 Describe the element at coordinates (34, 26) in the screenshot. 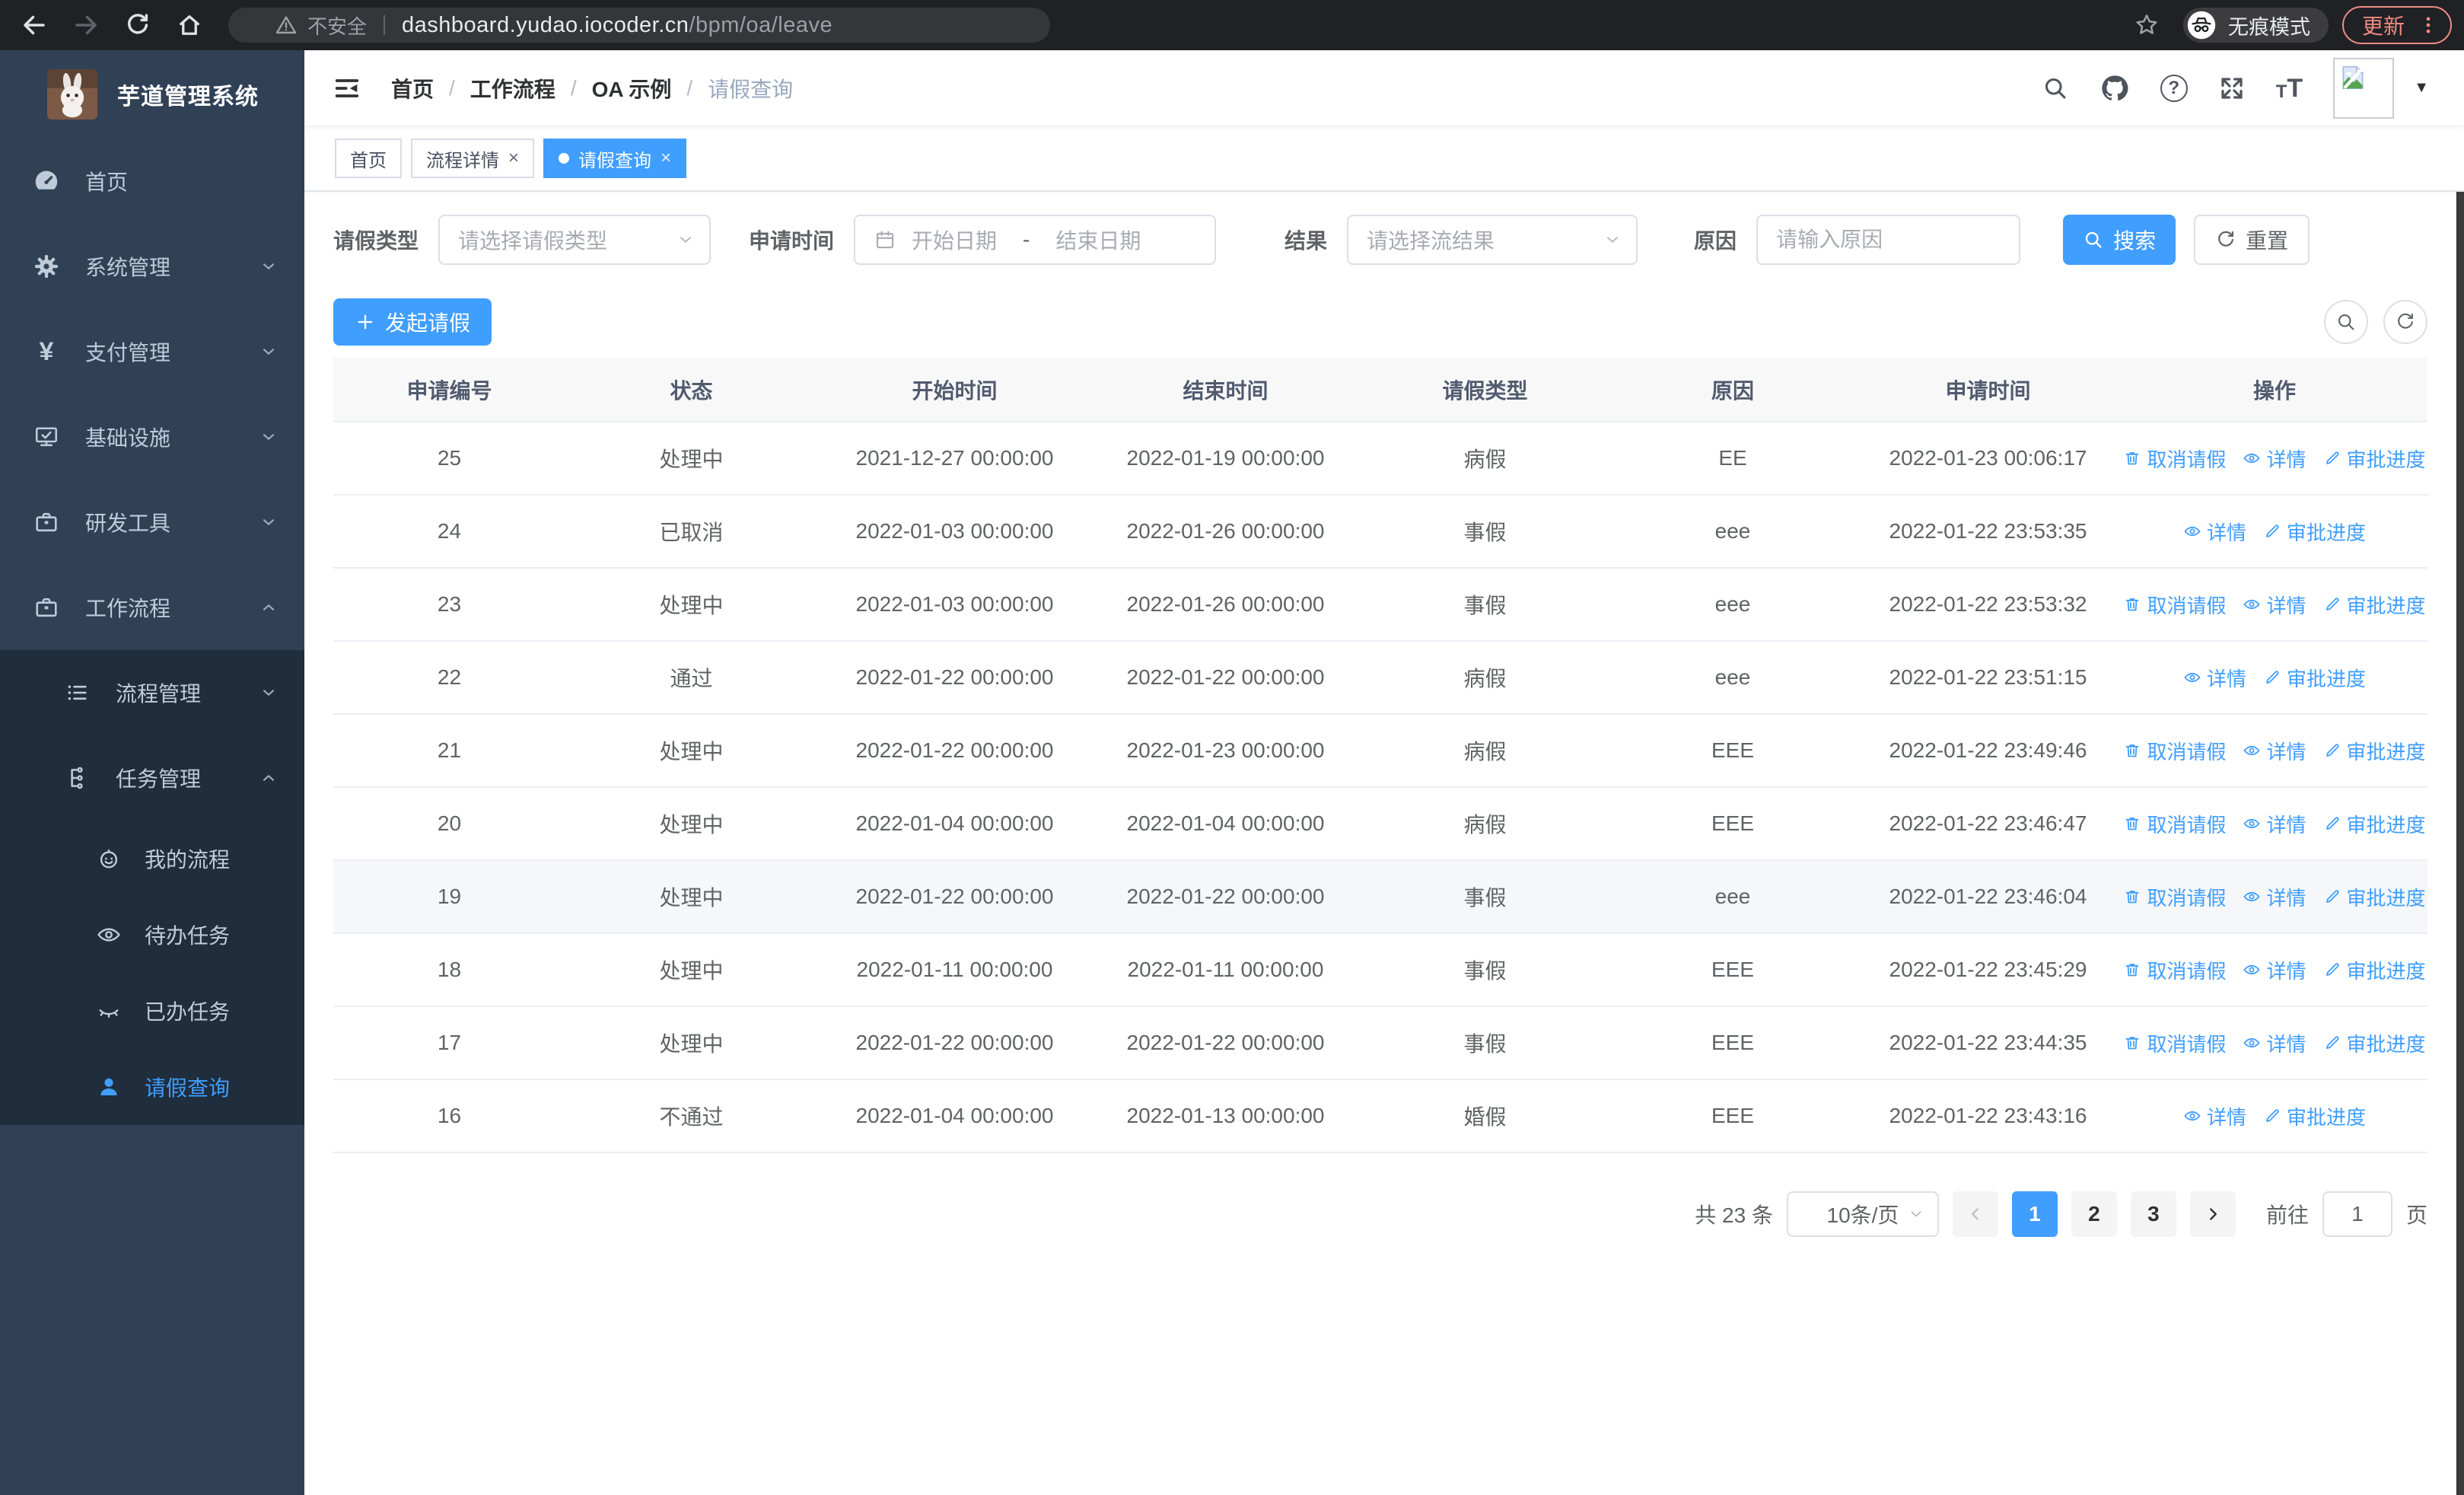

I see `back-icon` at that location.